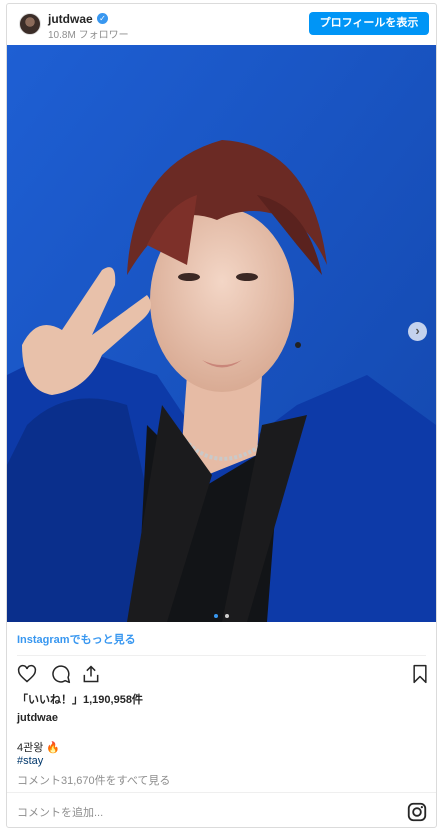  I want to click on username: jutdwae, so click(70, 19).